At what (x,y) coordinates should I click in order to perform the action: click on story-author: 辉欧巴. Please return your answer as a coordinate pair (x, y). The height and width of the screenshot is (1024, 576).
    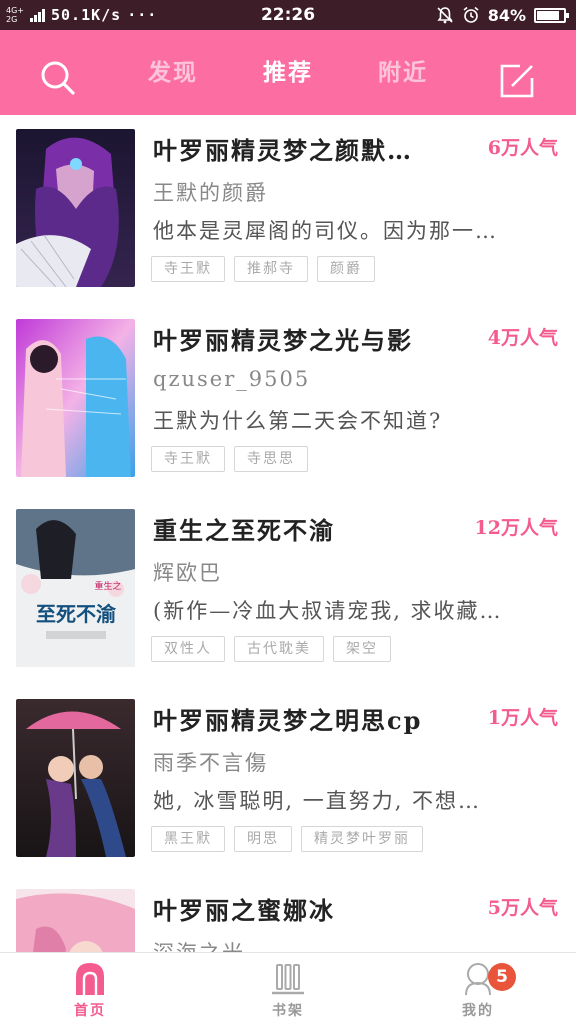
    Looking at the image, I should click on (187, 573).